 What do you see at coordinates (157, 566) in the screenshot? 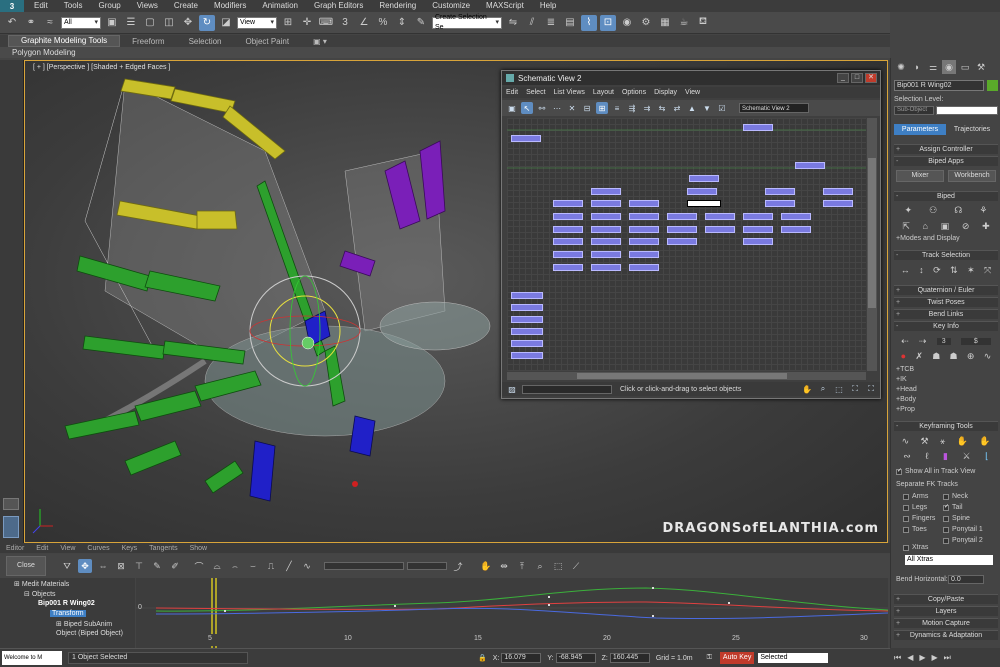
I see `add-keys-icon: ✎` at bounding box center [157, 566].